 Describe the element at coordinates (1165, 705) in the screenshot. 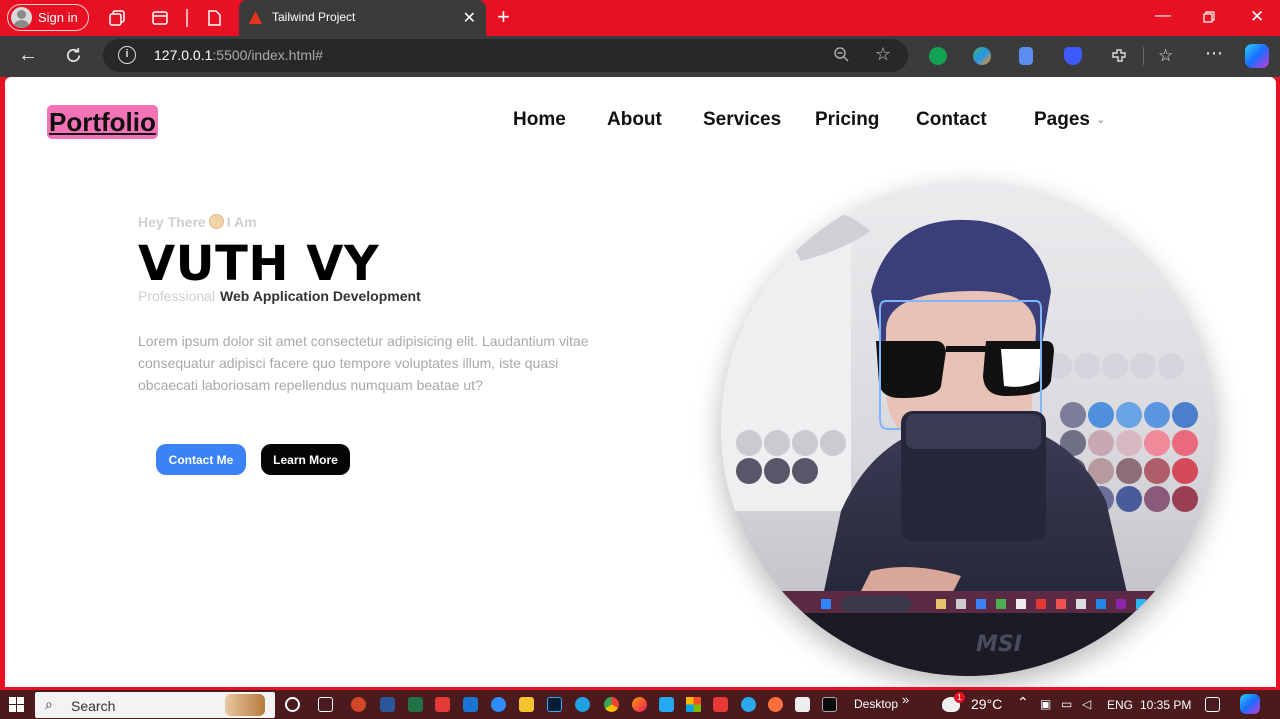

I see `clock-time: 10:35 PM` at that location.